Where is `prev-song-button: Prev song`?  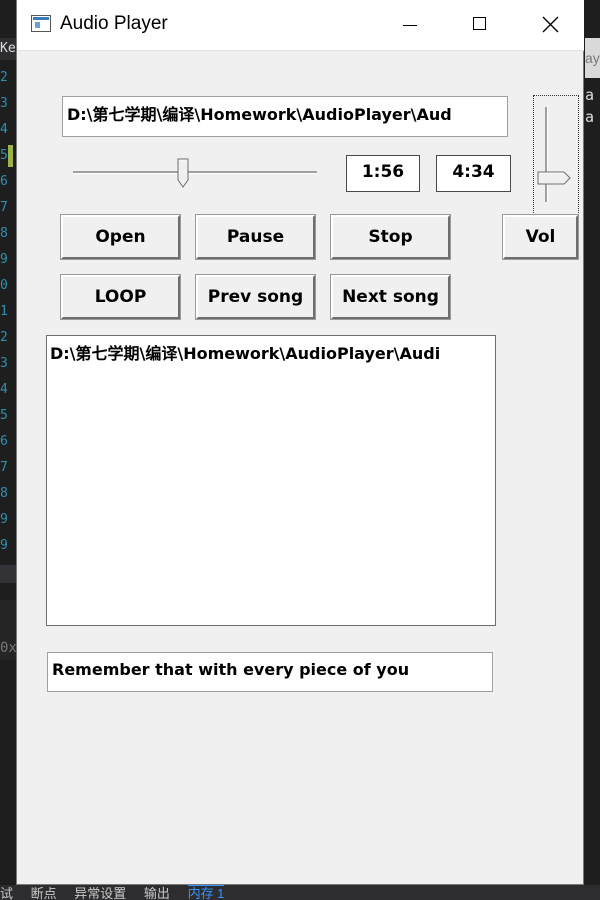
prev-song-button: Prev song is located at coordinates (255, 297).